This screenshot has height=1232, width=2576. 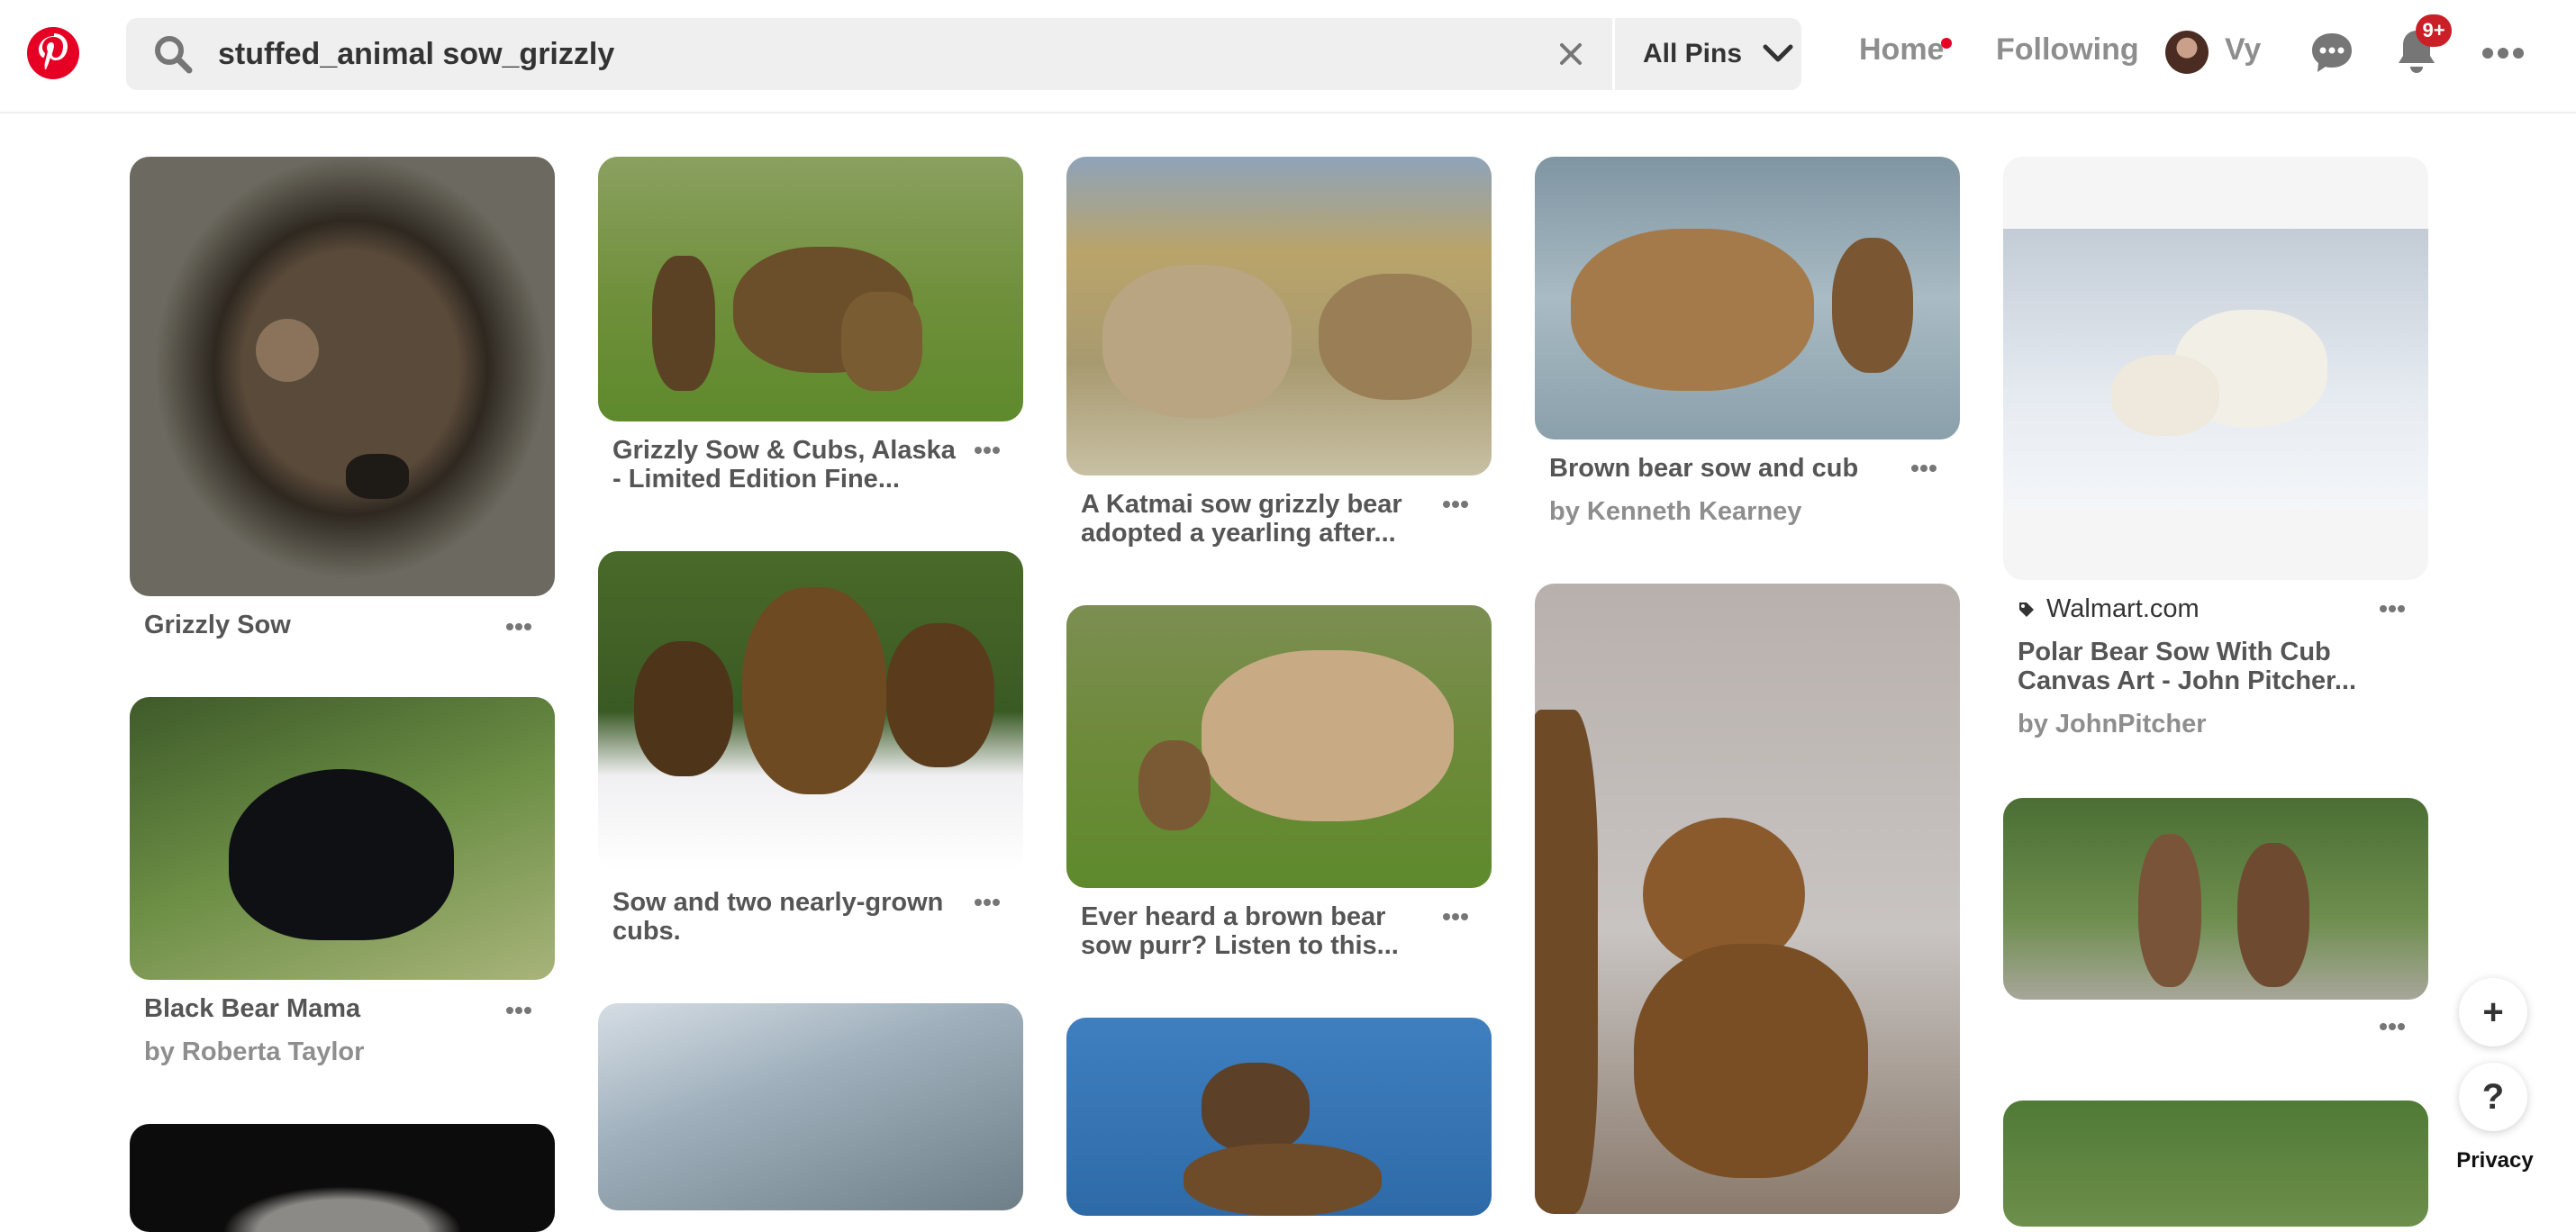 I want to click on pin-image-sow-two-cubs-snow, so click(x=810, y=711).